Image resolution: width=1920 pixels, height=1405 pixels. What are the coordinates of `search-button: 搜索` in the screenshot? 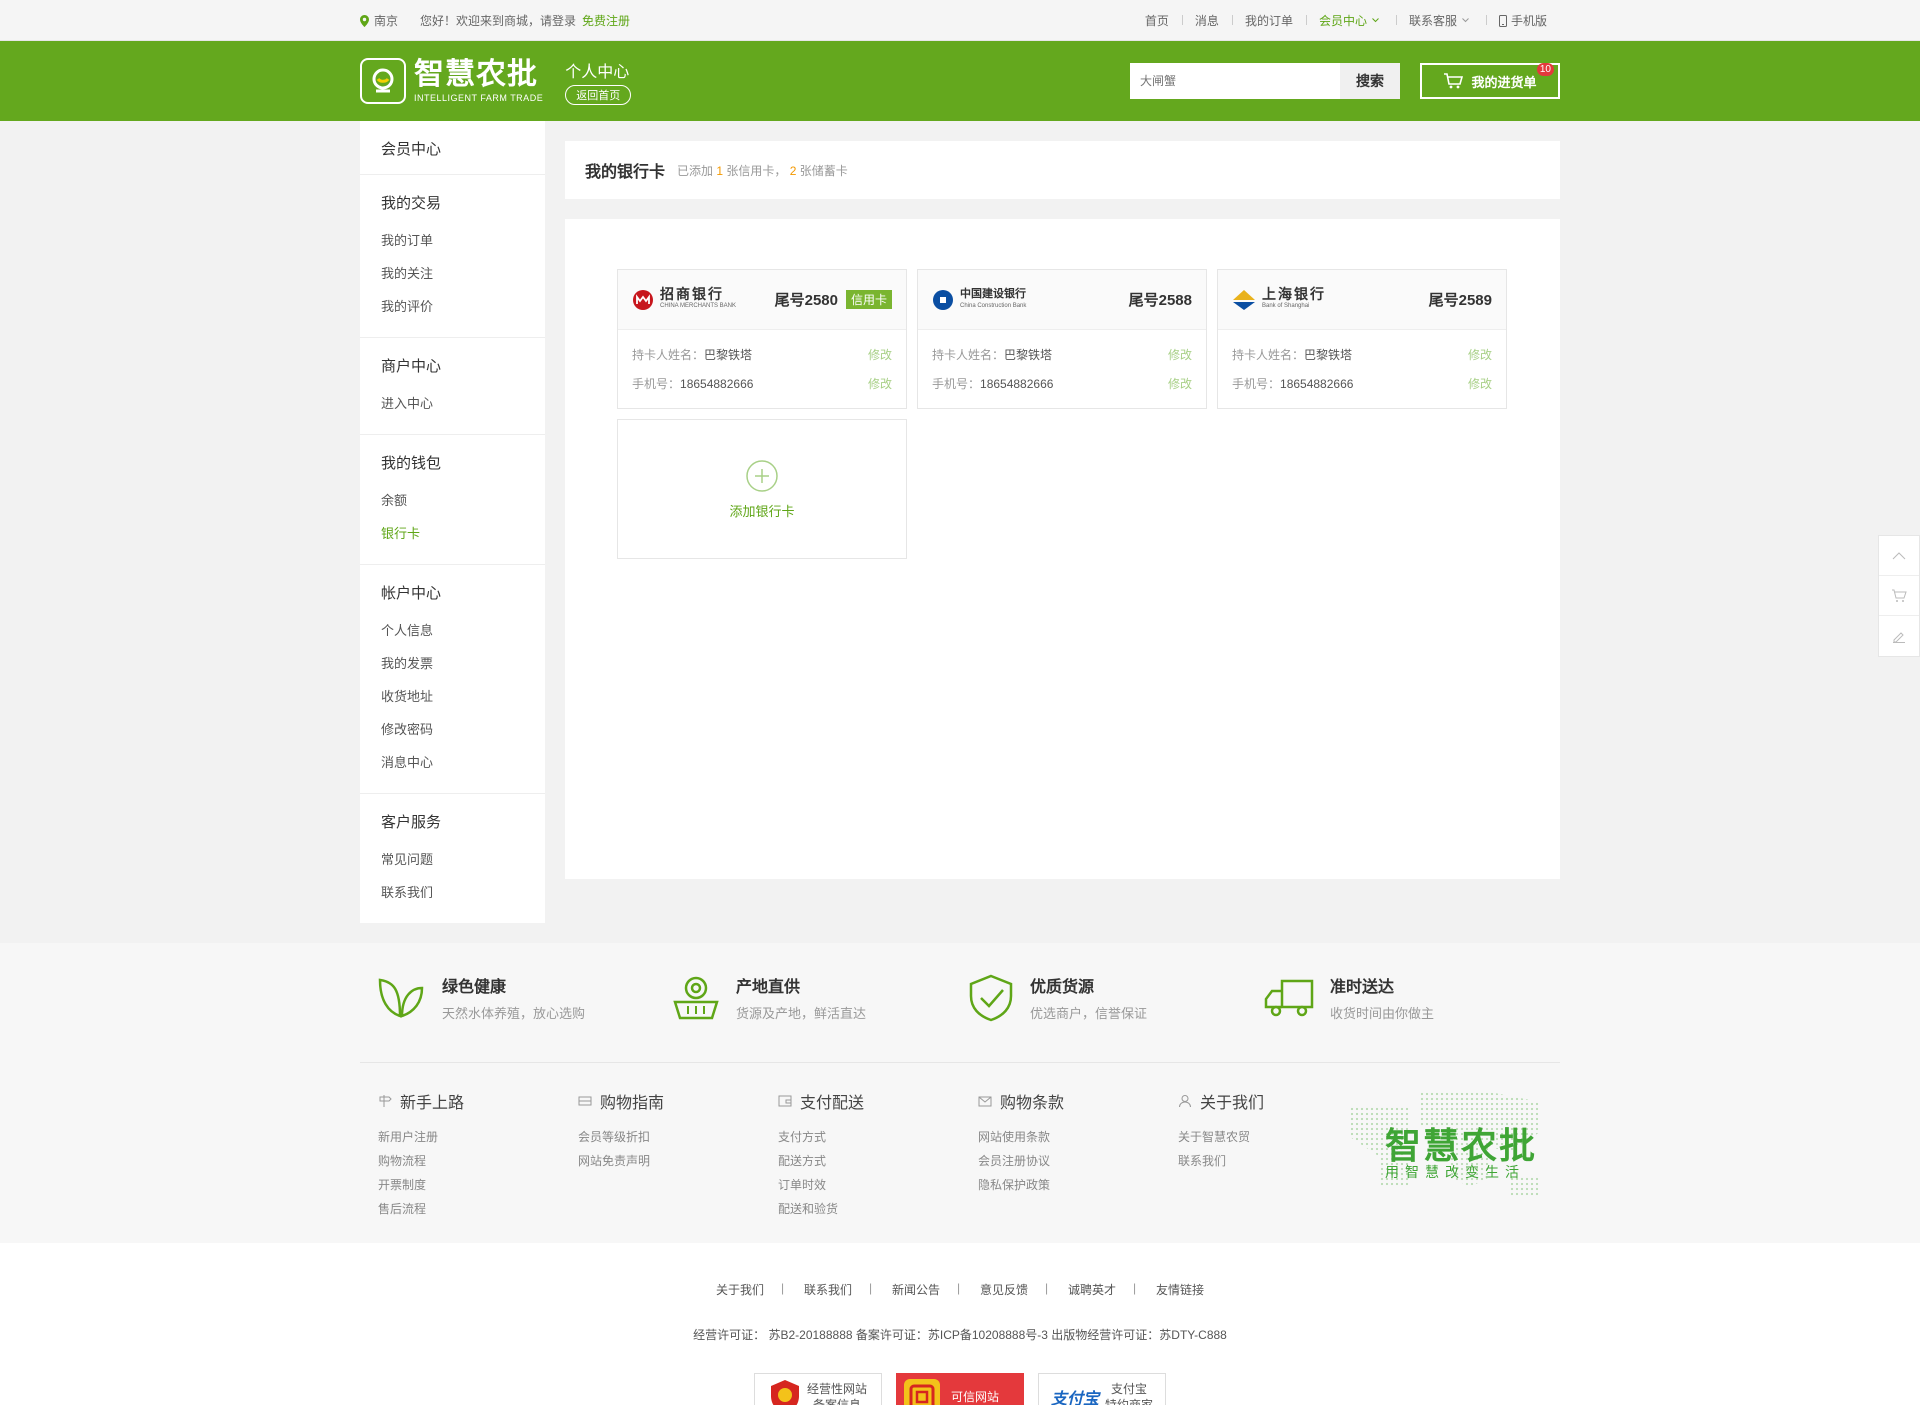 It's located at (1370, 81).